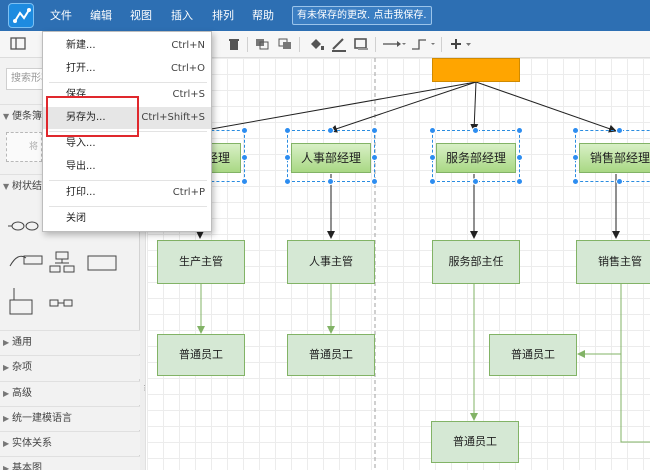  What do you see at coordinates (476, 70) in the screenshot?
I see `root-node` at bounding box center [476, 70].